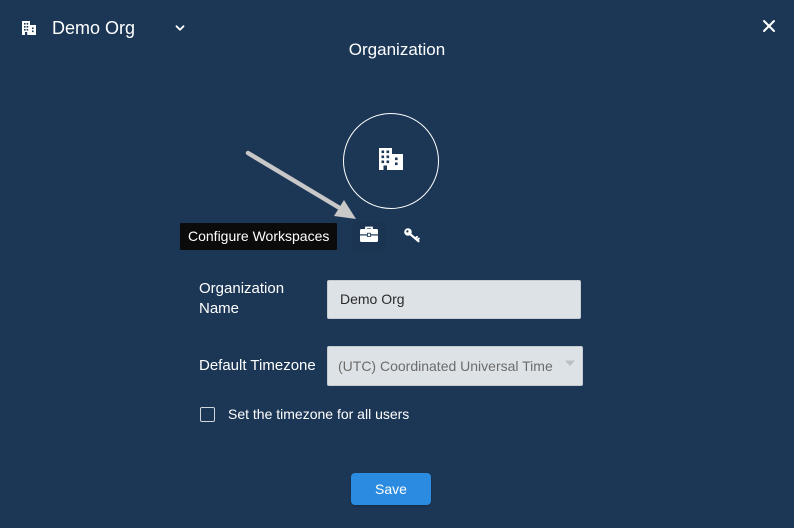 This screenshot has height=528, width=794. I want to click on briefcase-icon, so click(369, 237).